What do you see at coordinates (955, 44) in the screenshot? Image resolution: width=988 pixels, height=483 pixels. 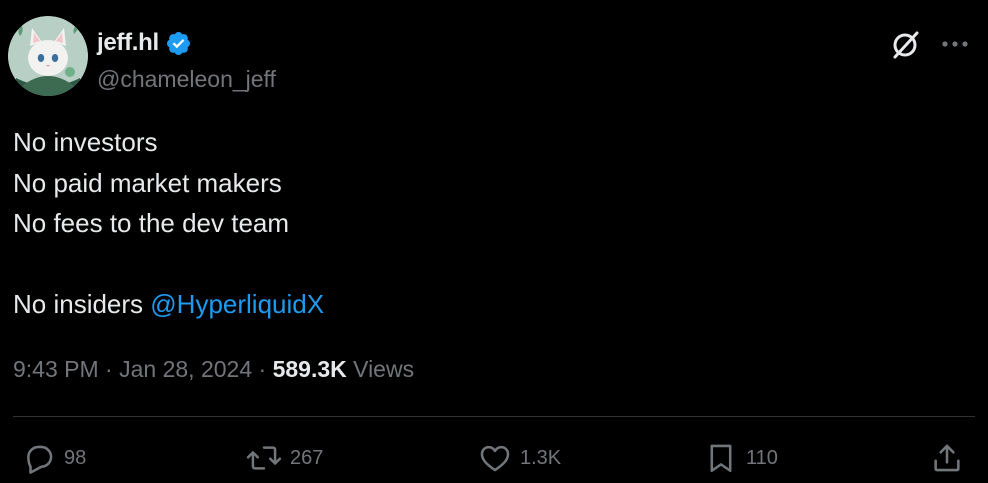 I see `more-dots-icon` at bounding box center [955, 44].